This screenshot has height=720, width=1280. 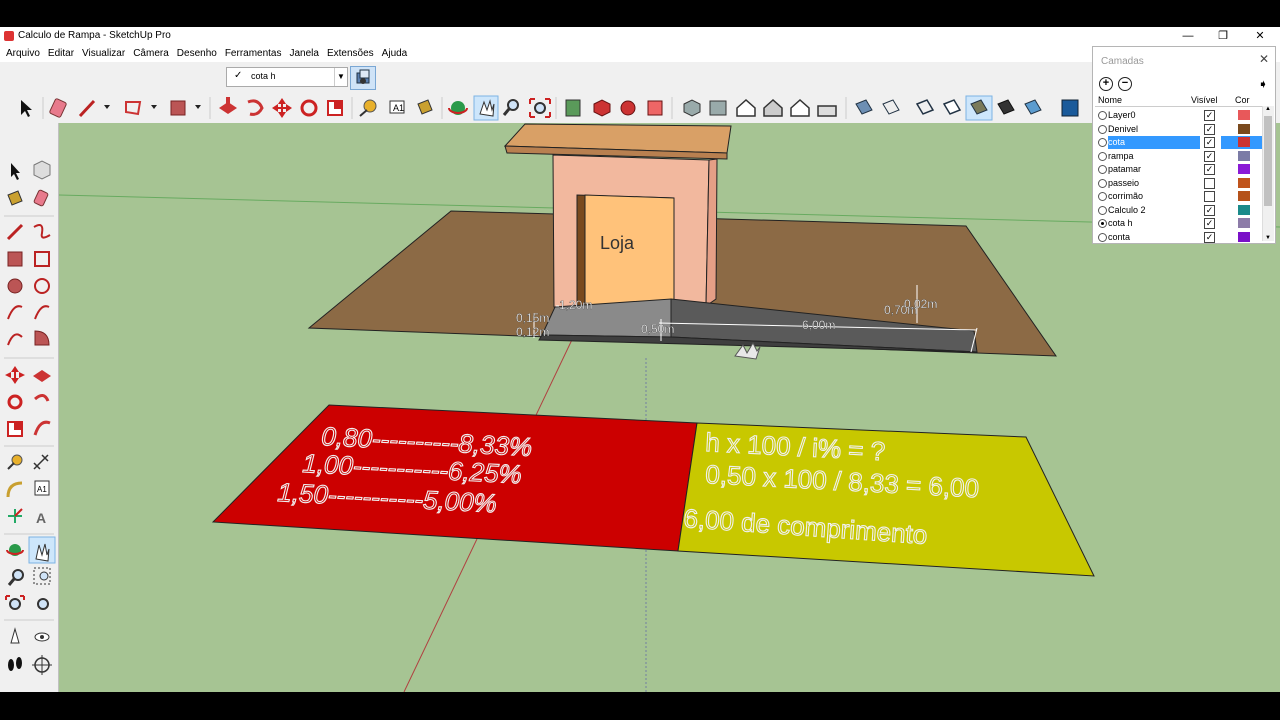 I want to click on extension-warehouse-icon, so click(x=628, y=108).